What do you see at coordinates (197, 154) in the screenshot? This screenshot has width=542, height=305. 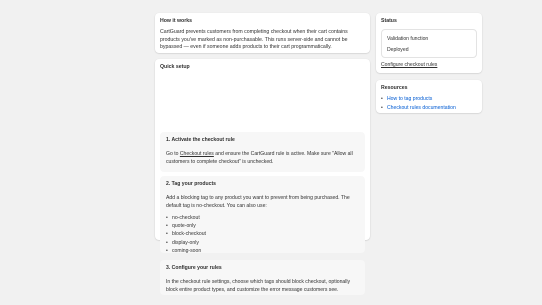 I see `checkout-rules-link: Checkout rules` at bounding box center [197, 154].